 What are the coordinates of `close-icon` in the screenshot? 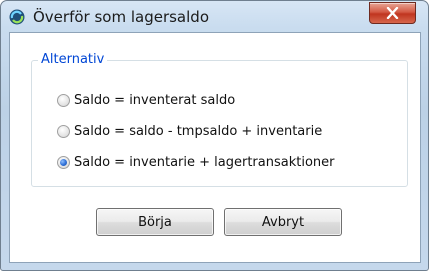 It's located at (392, 13).